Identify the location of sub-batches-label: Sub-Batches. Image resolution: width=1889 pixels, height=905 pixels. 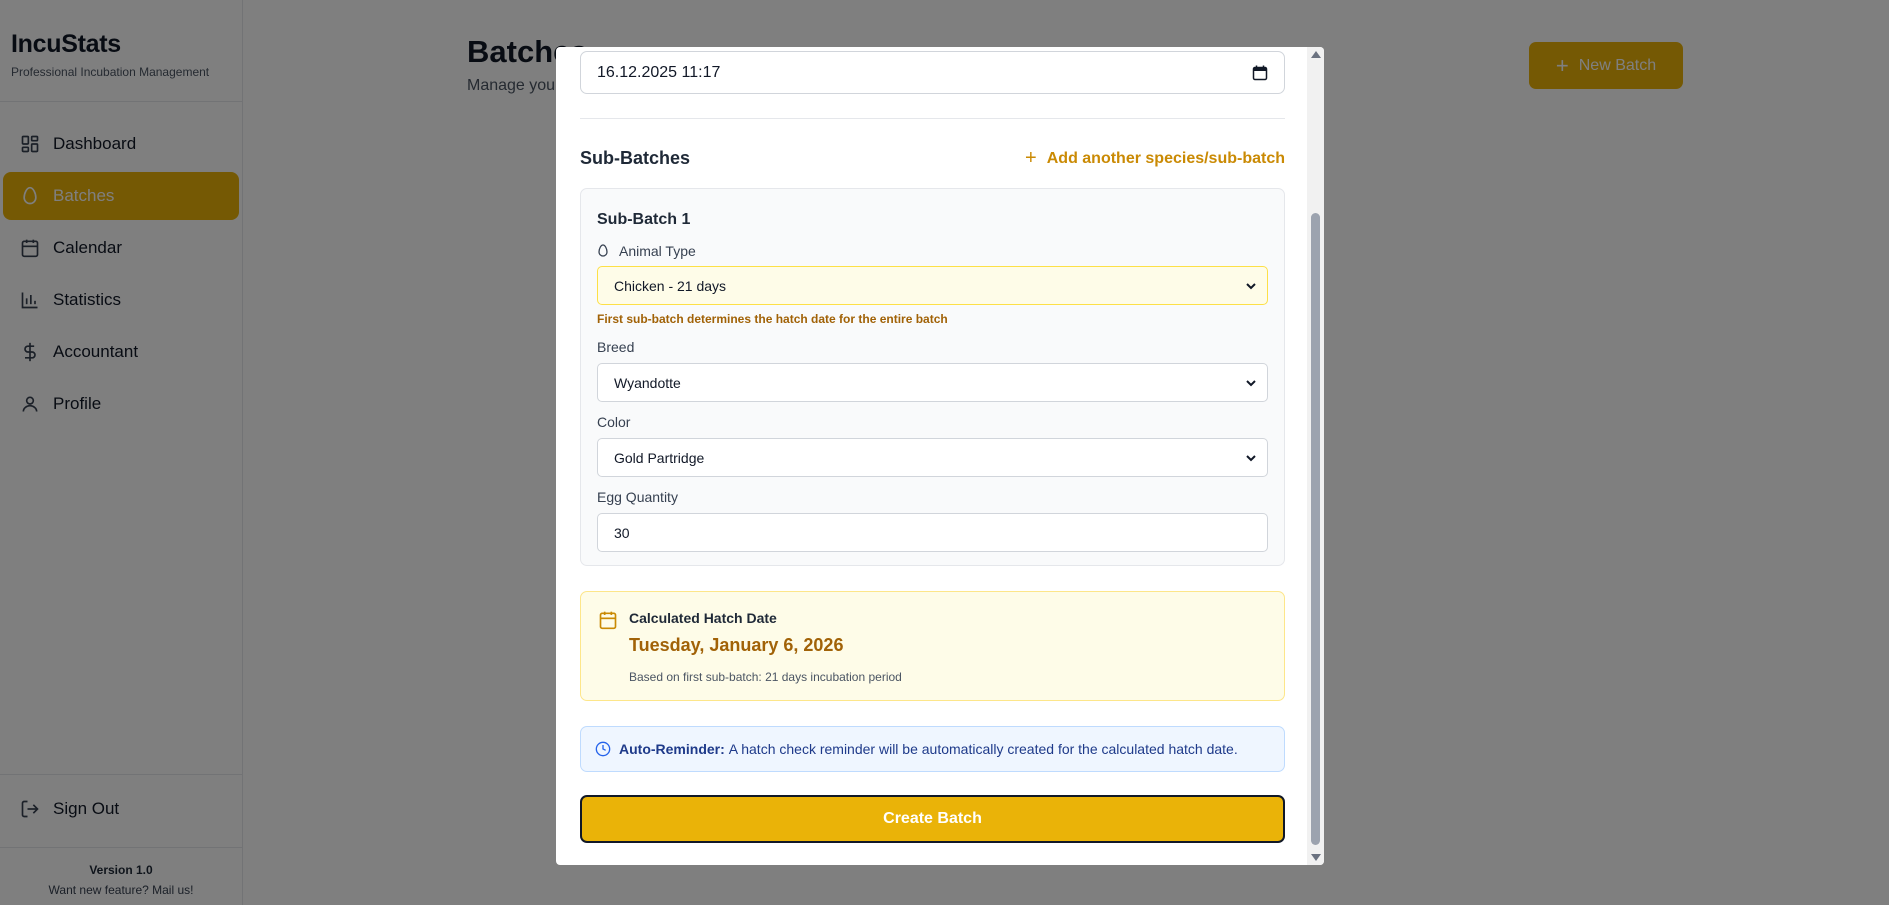
(635, 158).